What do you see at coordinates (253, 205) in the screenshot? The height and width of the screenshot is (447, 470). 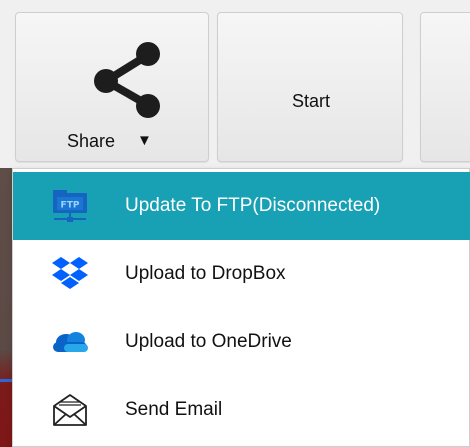 I see `menu-item-label: Update To FTP(Disconnected)` at bounding box center [253, 205].